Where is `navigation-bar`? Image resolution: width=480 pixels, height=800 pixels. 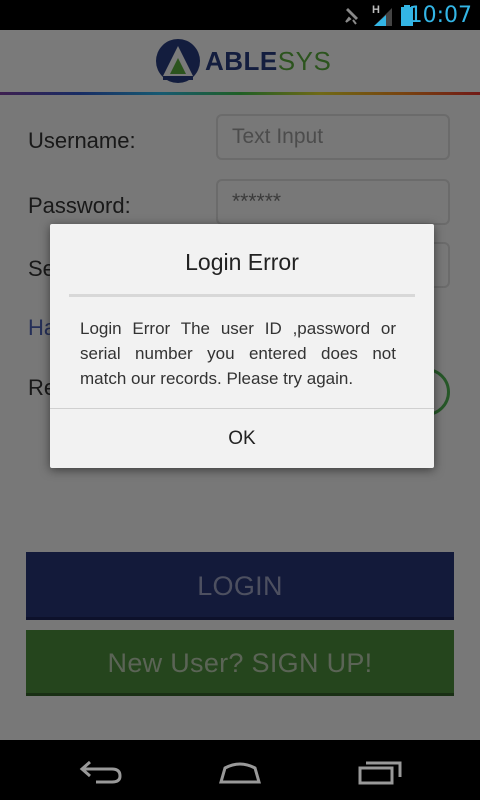
navigation-bar is located at coordinates (240, 770).